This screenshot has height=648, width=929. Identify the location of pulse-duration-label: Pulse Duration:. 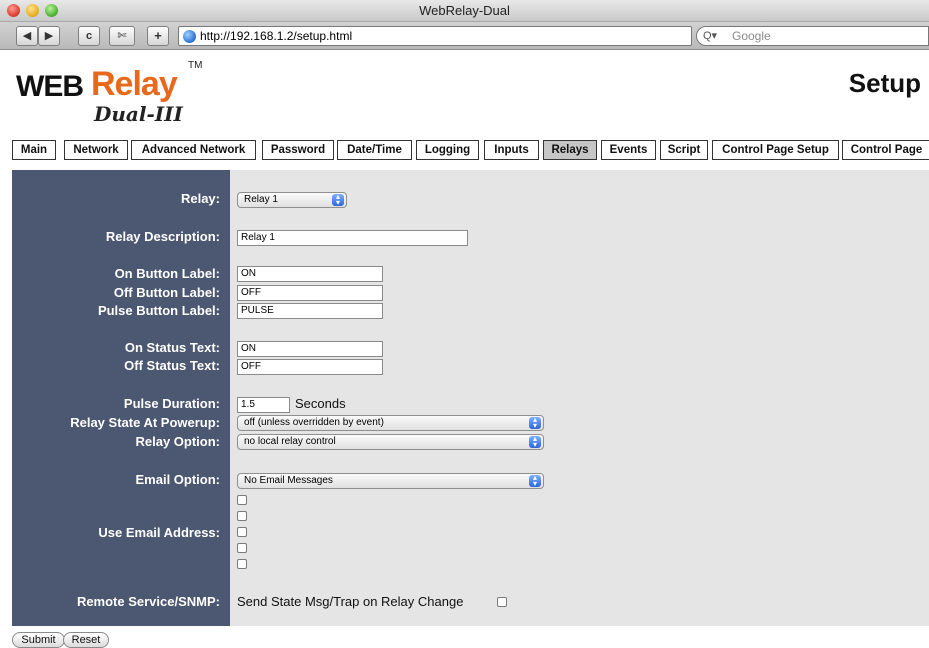
(171, 403).